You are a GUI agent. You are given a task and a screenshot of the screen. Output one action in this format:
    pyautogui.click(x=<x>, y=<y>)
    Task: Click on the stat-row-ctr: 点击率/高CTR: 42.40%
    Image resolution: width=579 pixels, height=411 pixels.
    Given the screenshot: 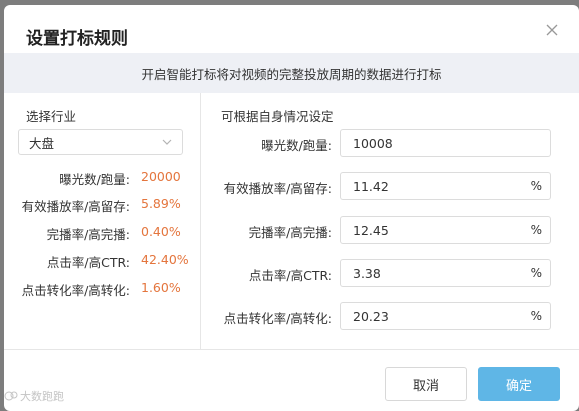 What is the action you would take?
    pyautogui.click(x=102, y=261)
    